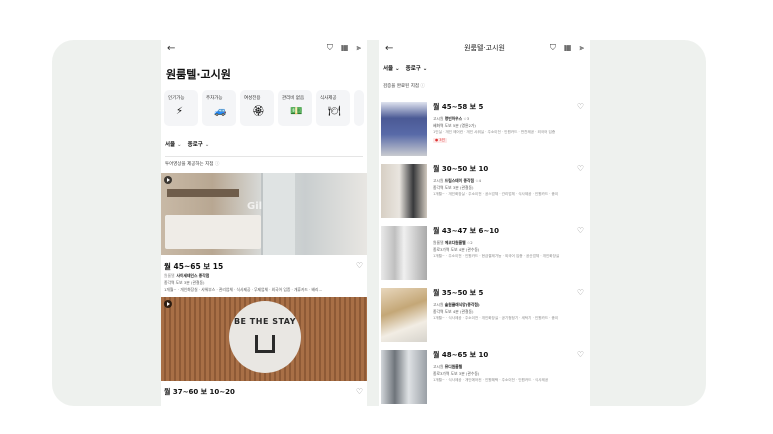 The height and width of the screenshot is (434, 773). What do you see at coordinates (484, 48) in the screenshot?
I see `right-topbar: ← 원룸텔·고시원 ⛉ ▦ ⫸` at bounding box center [484, 48].